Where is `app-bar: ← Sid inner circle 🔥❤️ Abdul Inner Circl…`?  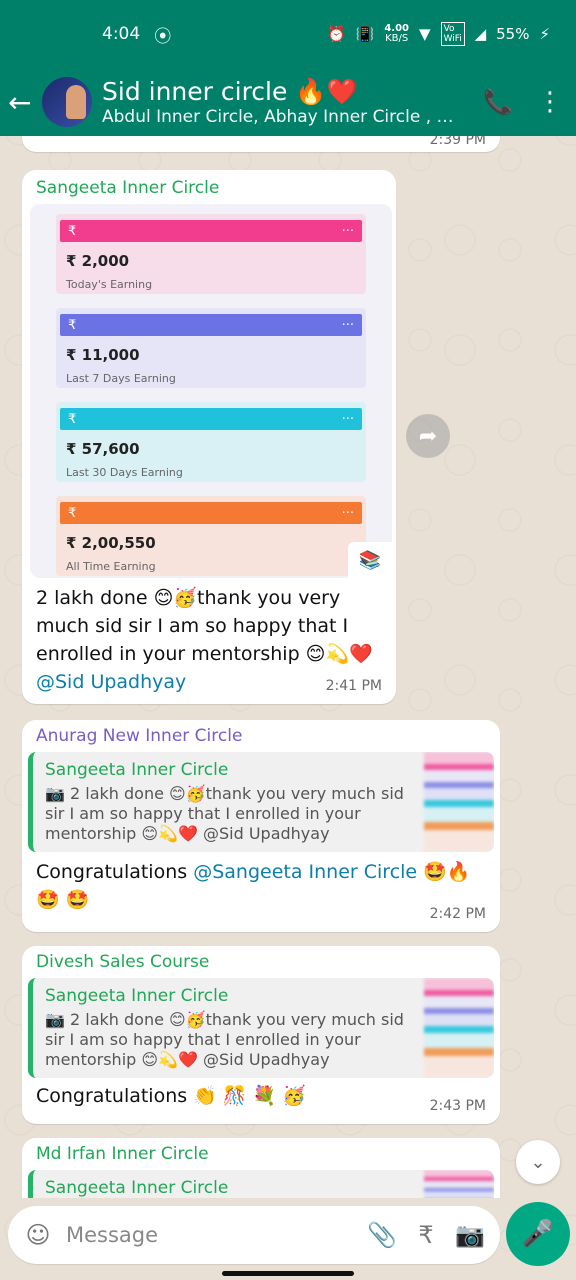
app-bar: ← Sid inner circle 🔥❤️ Abdul Inner Circl… is located at coordinates (288, 102).